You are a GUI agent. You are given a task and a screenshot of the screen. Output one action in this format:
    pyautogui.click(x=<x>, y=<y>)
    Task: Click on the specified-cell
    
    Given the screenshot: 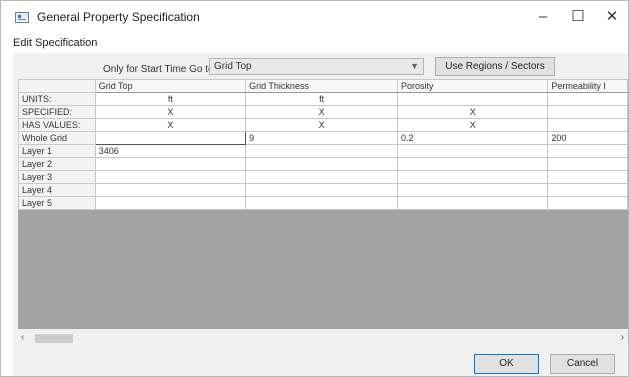 What is the action you would take?
    pyautogui.click(x=587, y=112)
    